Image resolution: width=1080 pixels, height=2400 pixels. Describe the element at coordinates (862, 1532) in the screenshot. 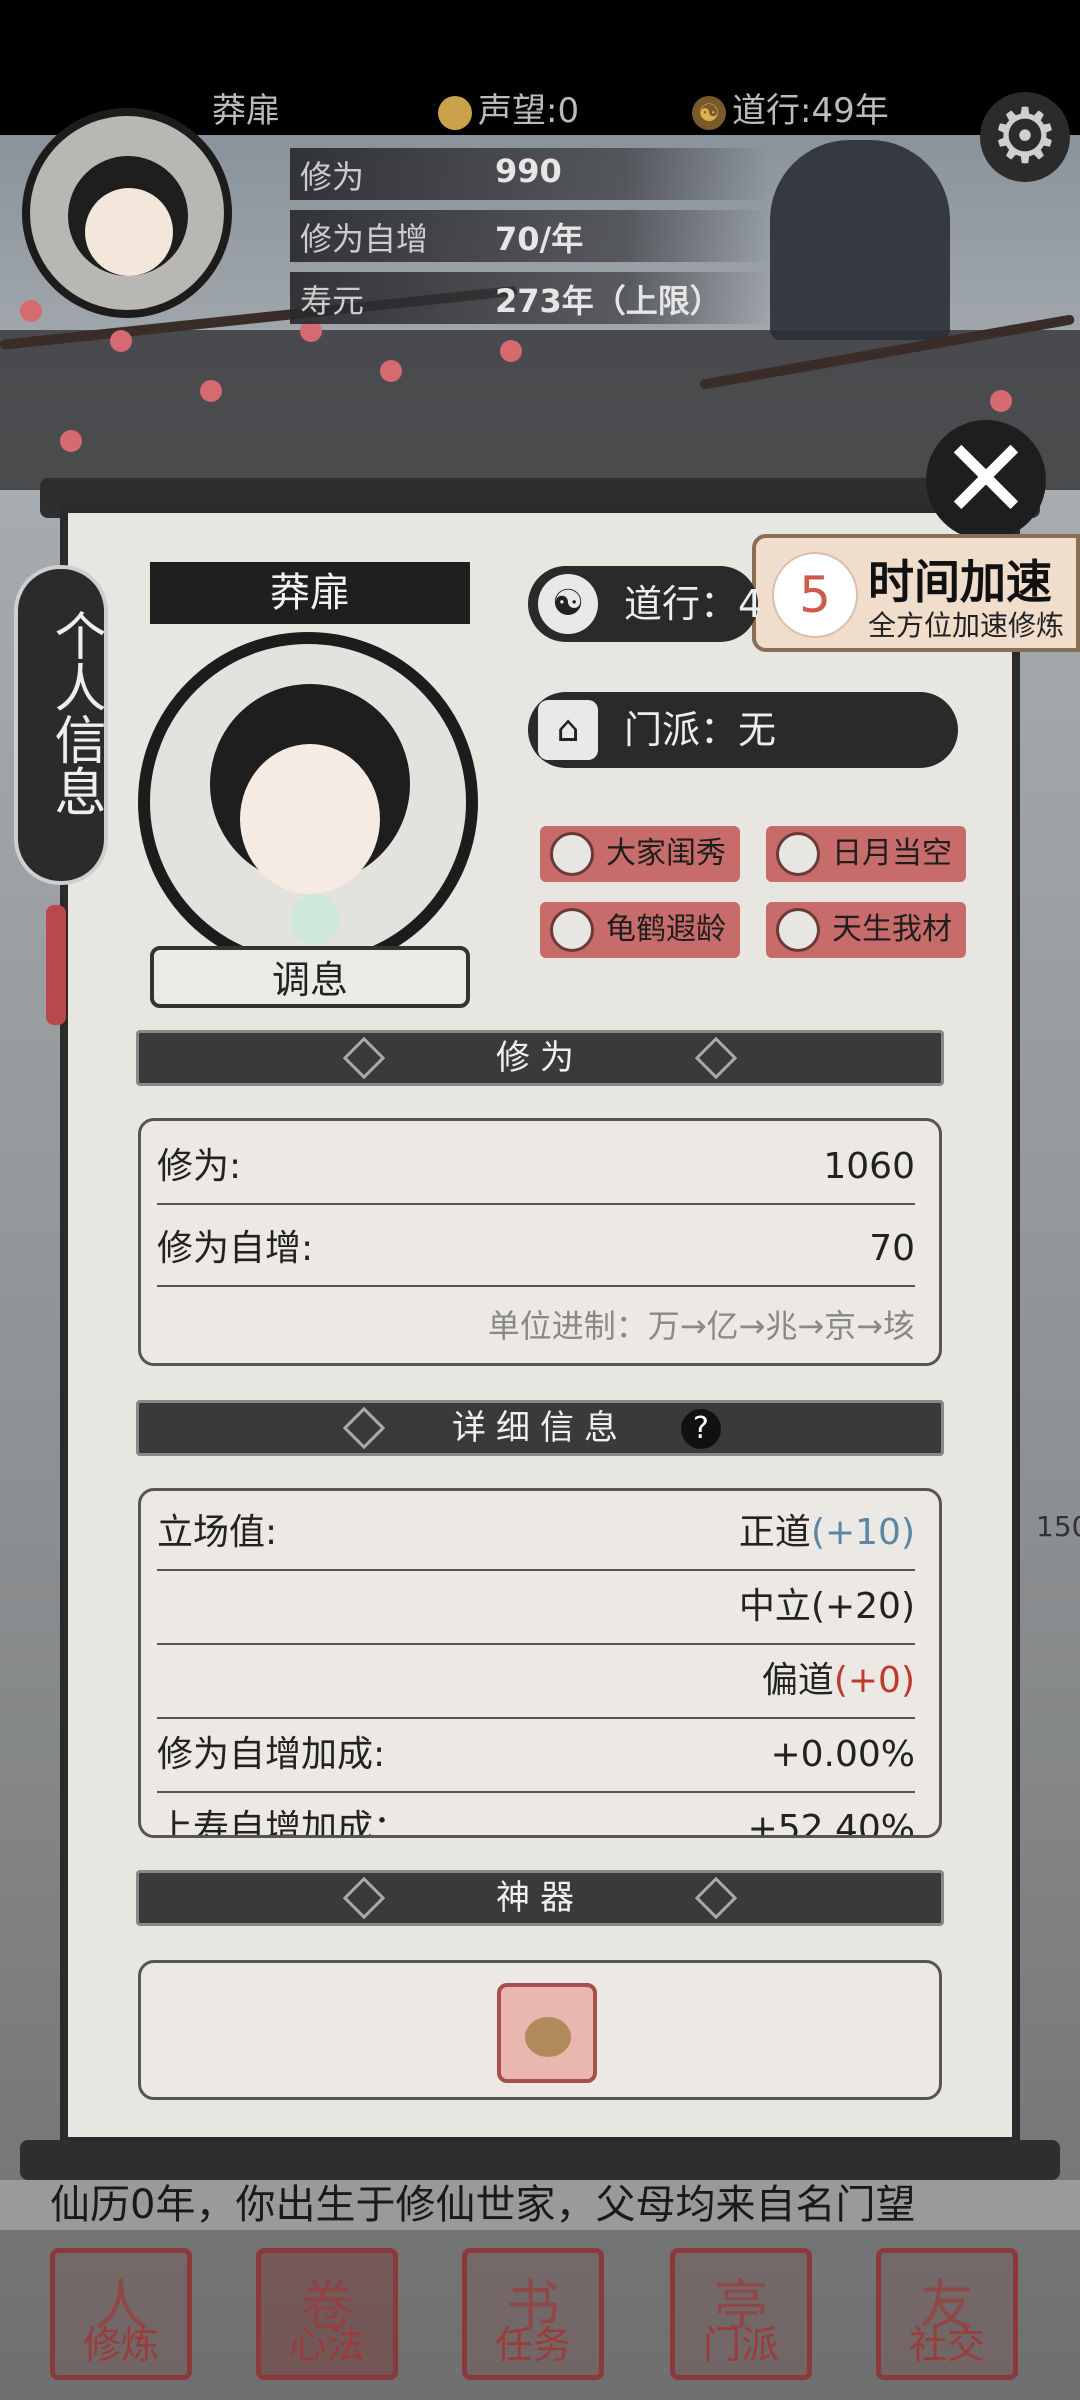

I see `stance-delta: (+10)` at that location.